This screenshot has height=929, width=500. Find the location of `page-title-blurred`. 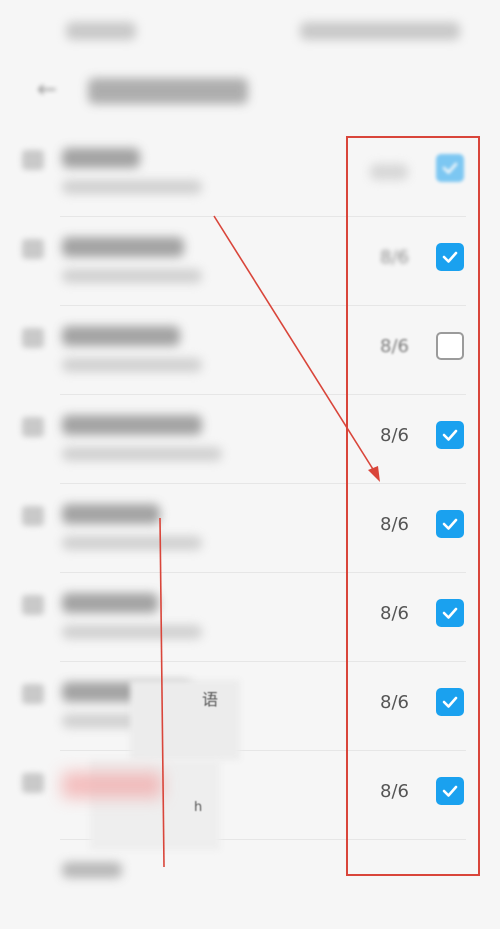

page-title-blurred is located at coordinates (168, 91).